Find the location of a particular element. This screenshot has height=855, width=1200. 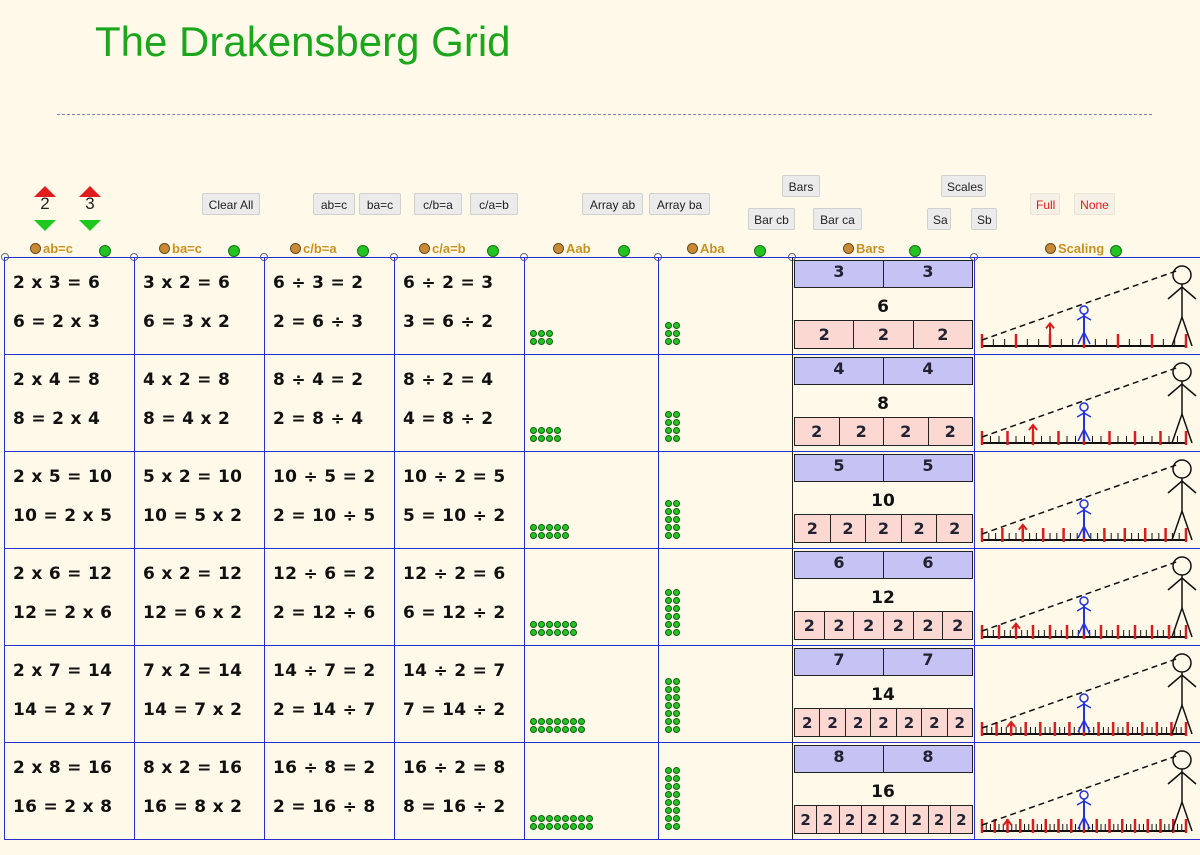

column-header-aab: Aab is located at coordinates (572, 249).